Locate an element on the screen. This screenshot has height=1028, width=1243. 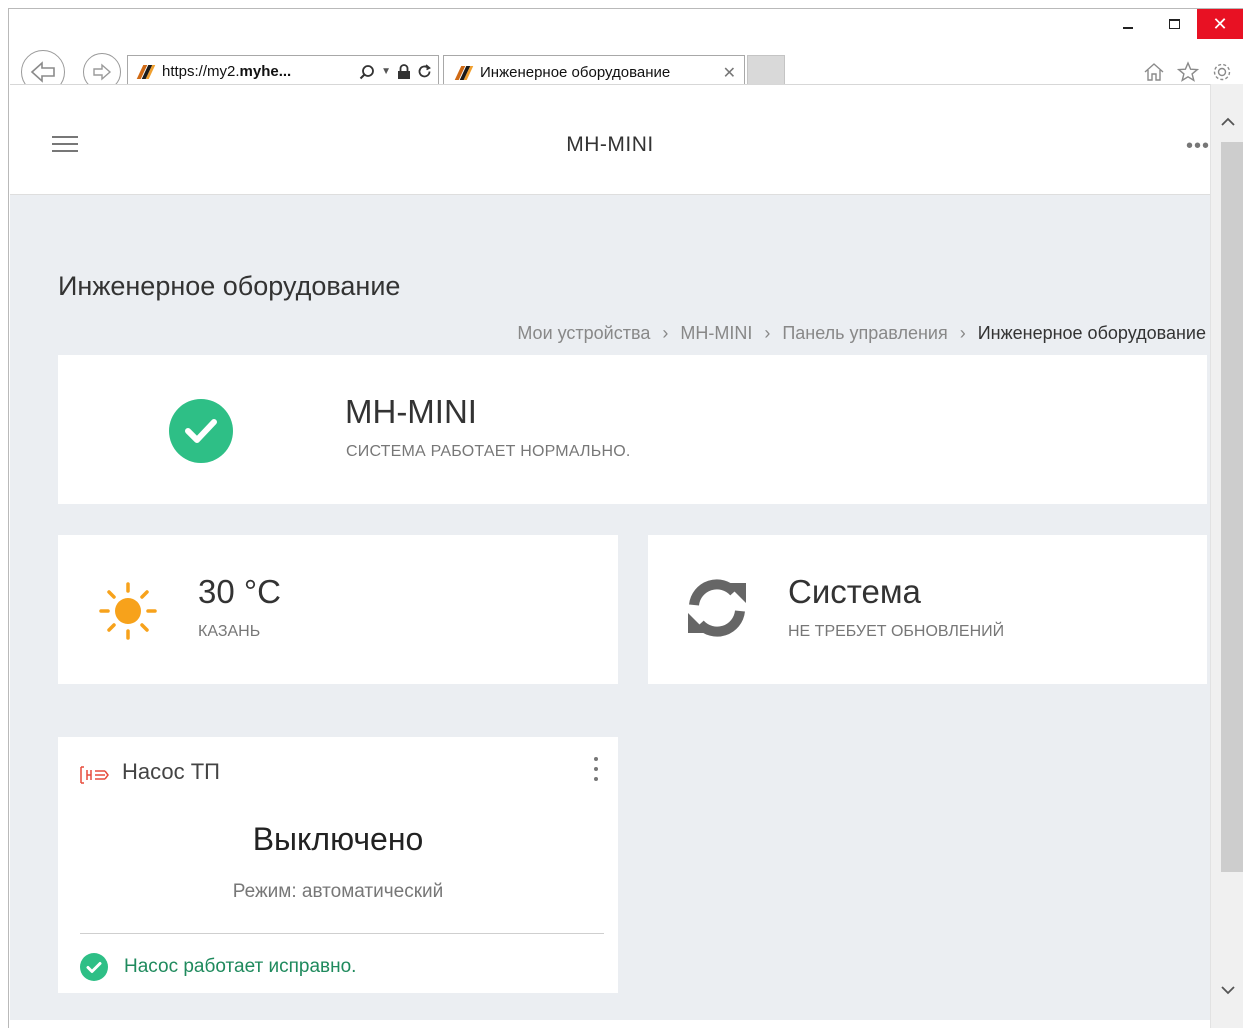
device-name: MH-MINI is located at coordinates (411, 411).